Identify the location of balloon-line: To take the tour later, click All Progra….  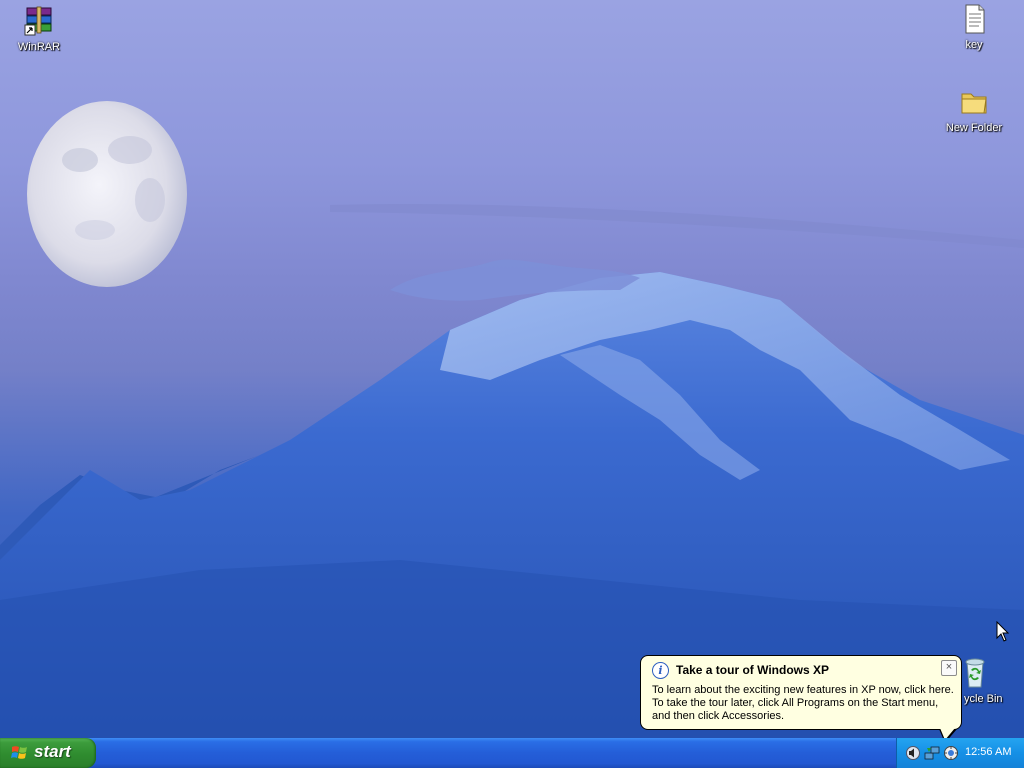
(795, 703).